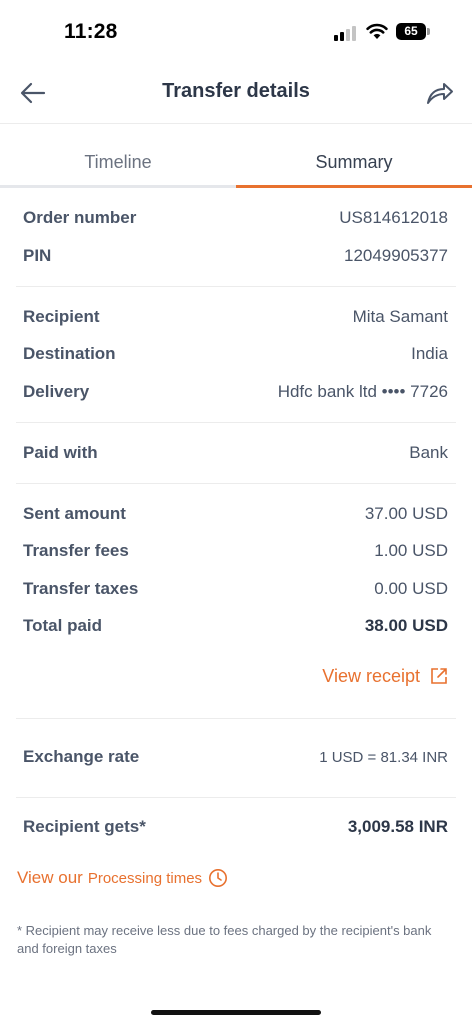  I want to click on total-paid-label: Total paid, so click(63, 625).